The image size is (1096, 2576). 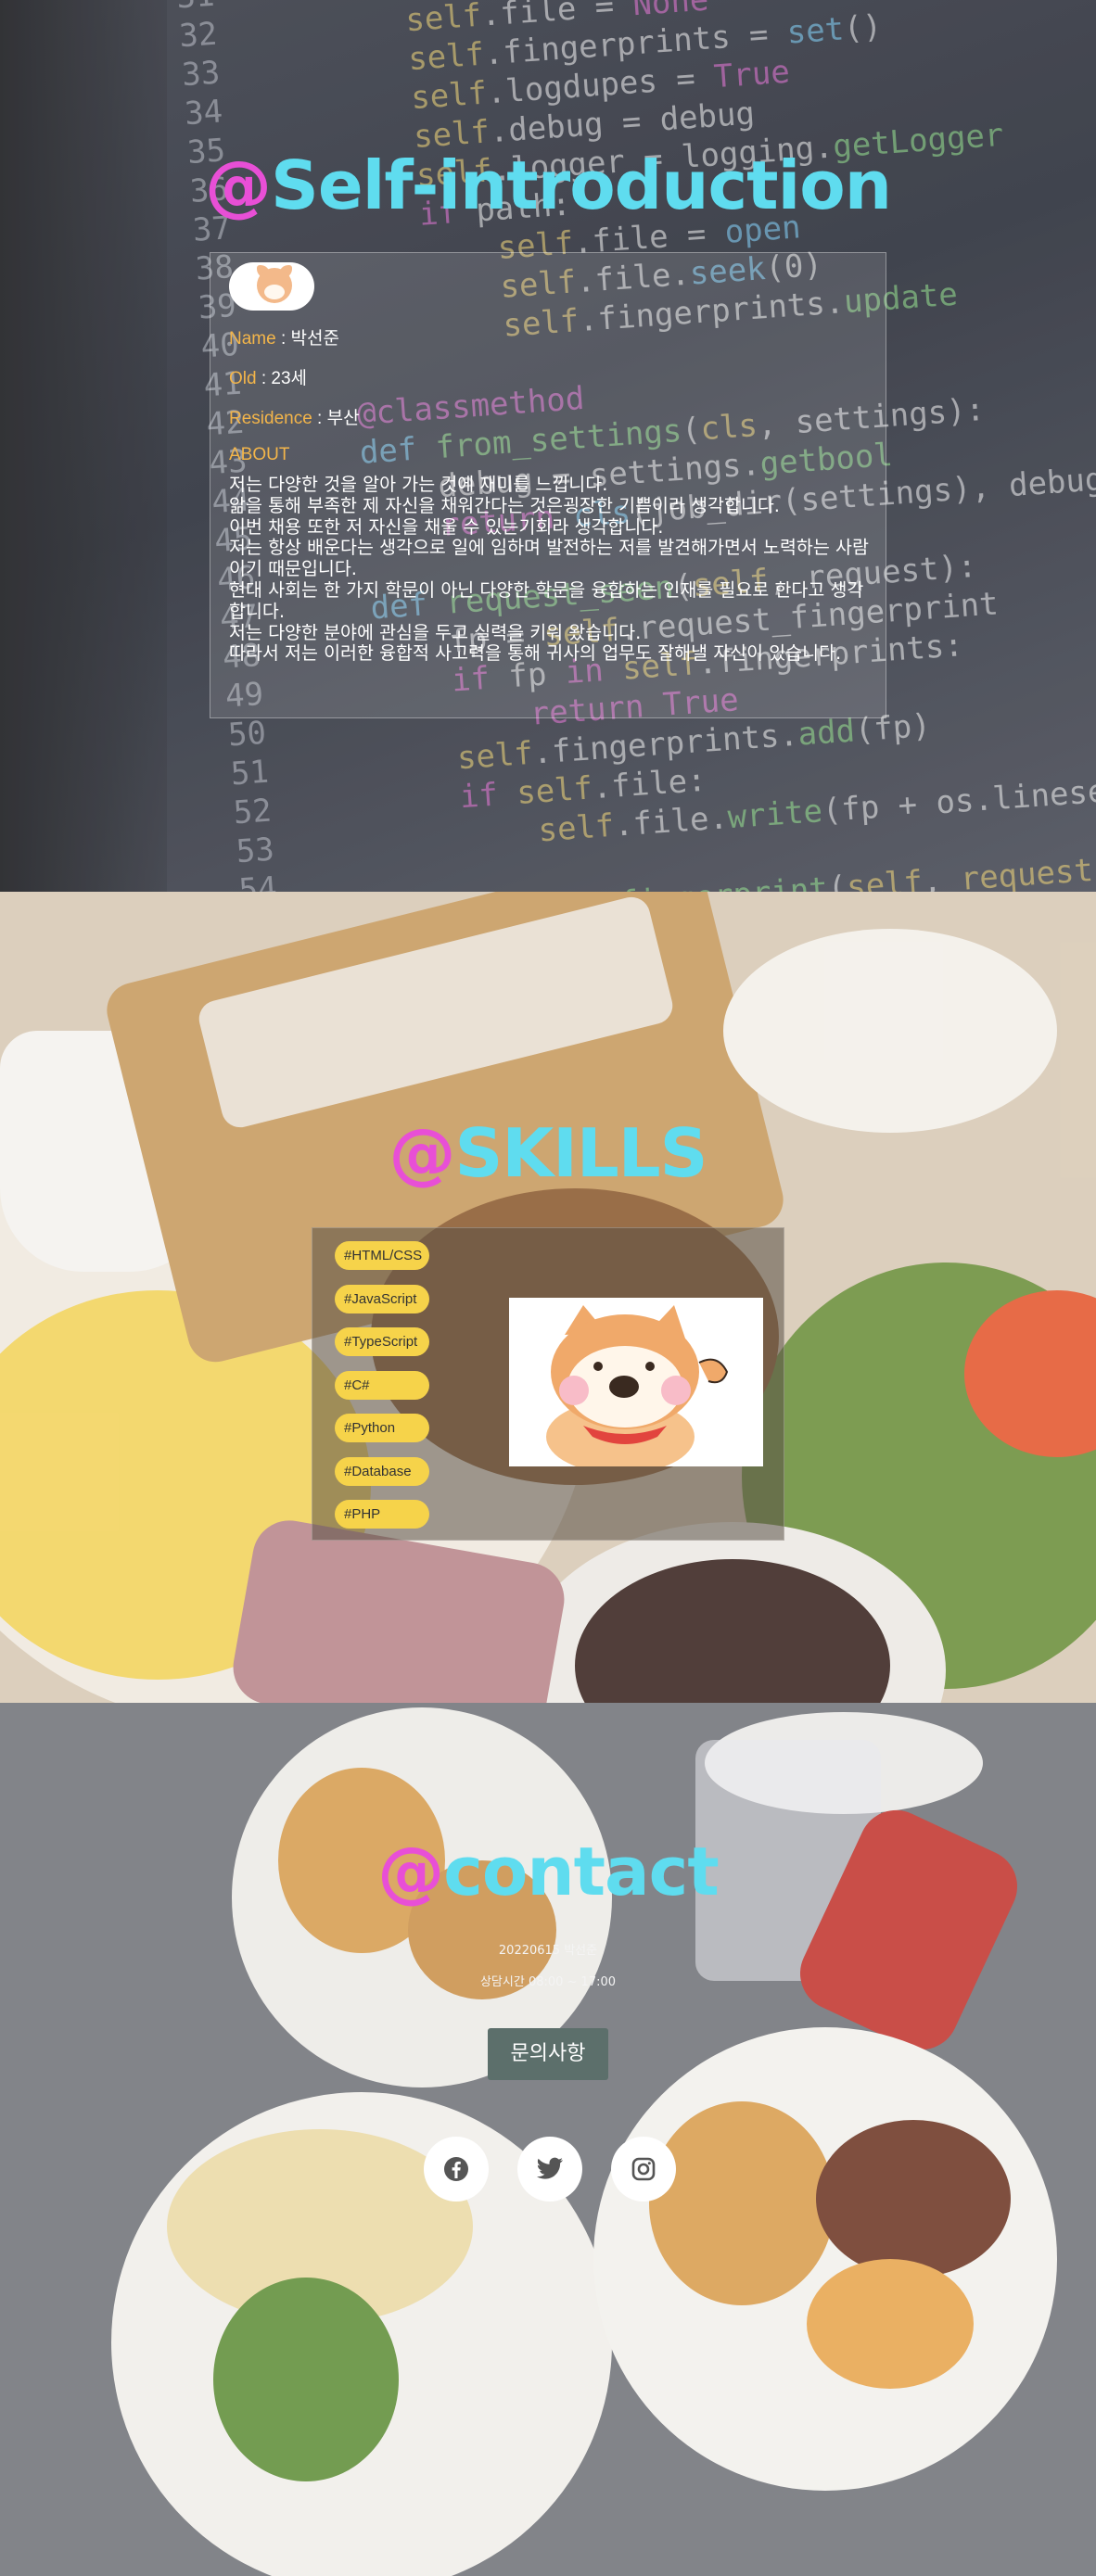 I want to click on instagram-link, so click(x=643, y=2169).